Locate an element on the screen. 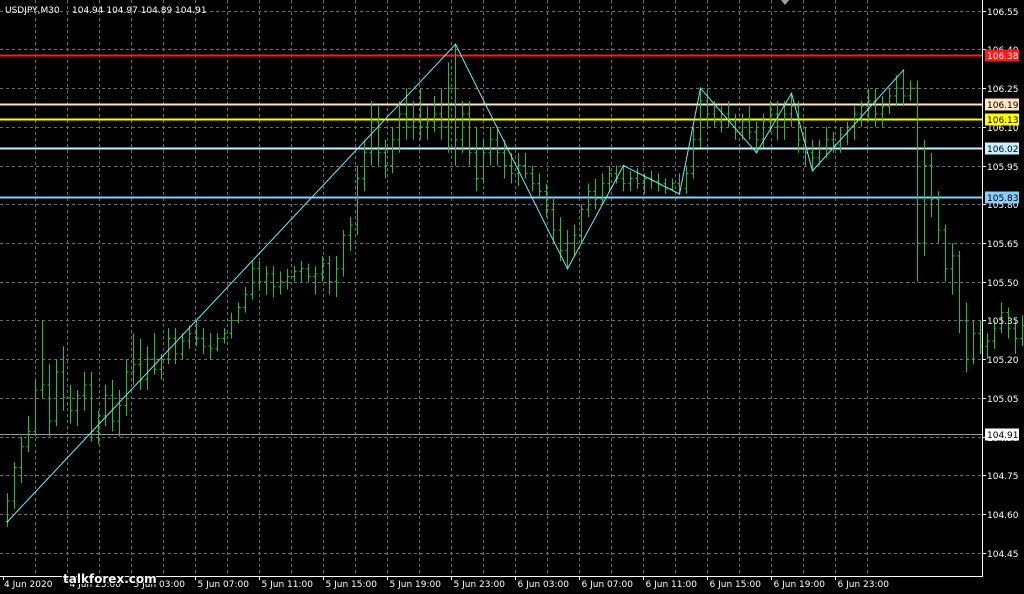  level-tag-label: 106.38 is located at coordinates (1003, 57).